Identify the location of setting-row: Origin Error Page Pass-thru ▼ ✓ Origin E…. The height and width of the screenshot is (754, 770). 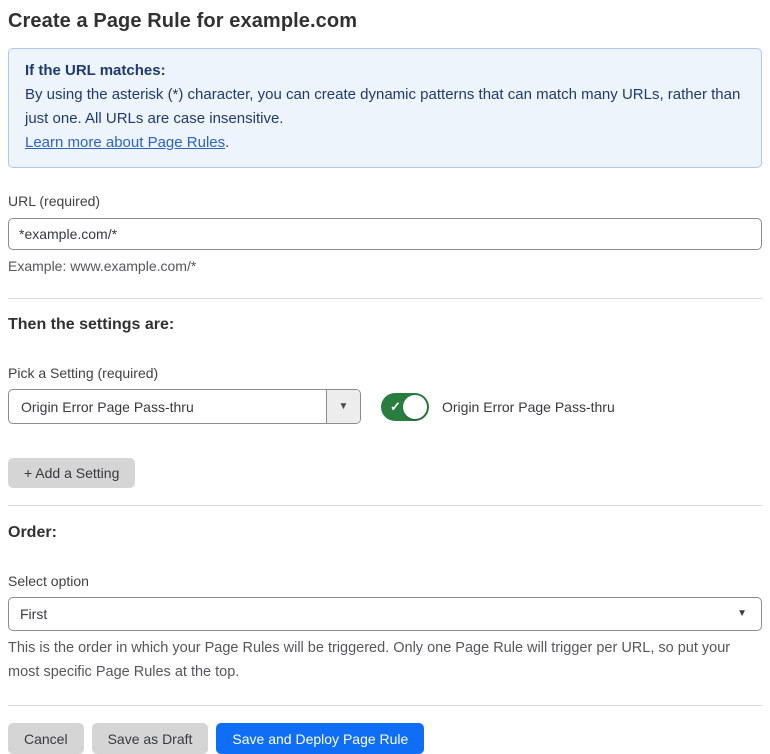
(385, 406).